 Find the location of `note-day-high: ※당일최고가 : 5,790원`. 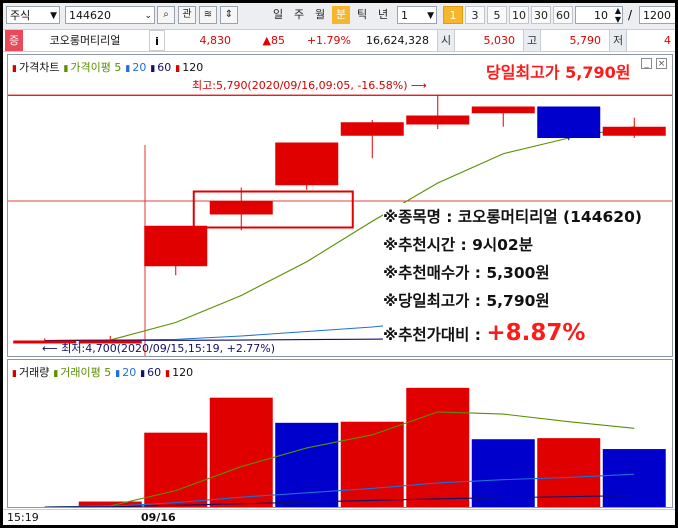

note-day-high: ※당일최고가 : 5,790원 is located at coordinates (466, 301).